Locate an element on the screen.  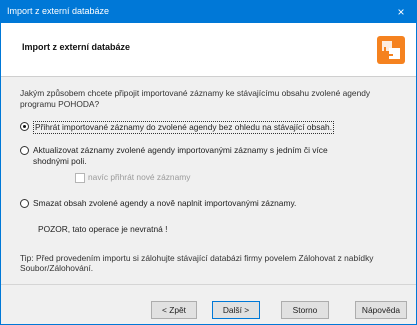
radio-replace is located at coordinates (24, 203).